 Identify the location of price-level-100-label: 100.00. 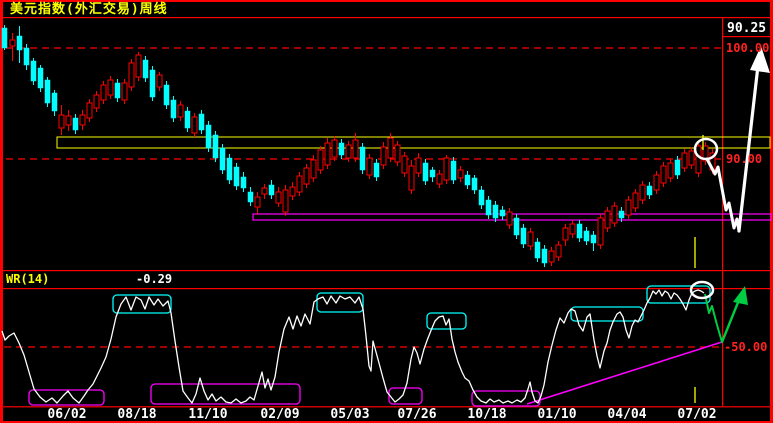
(748, 48).